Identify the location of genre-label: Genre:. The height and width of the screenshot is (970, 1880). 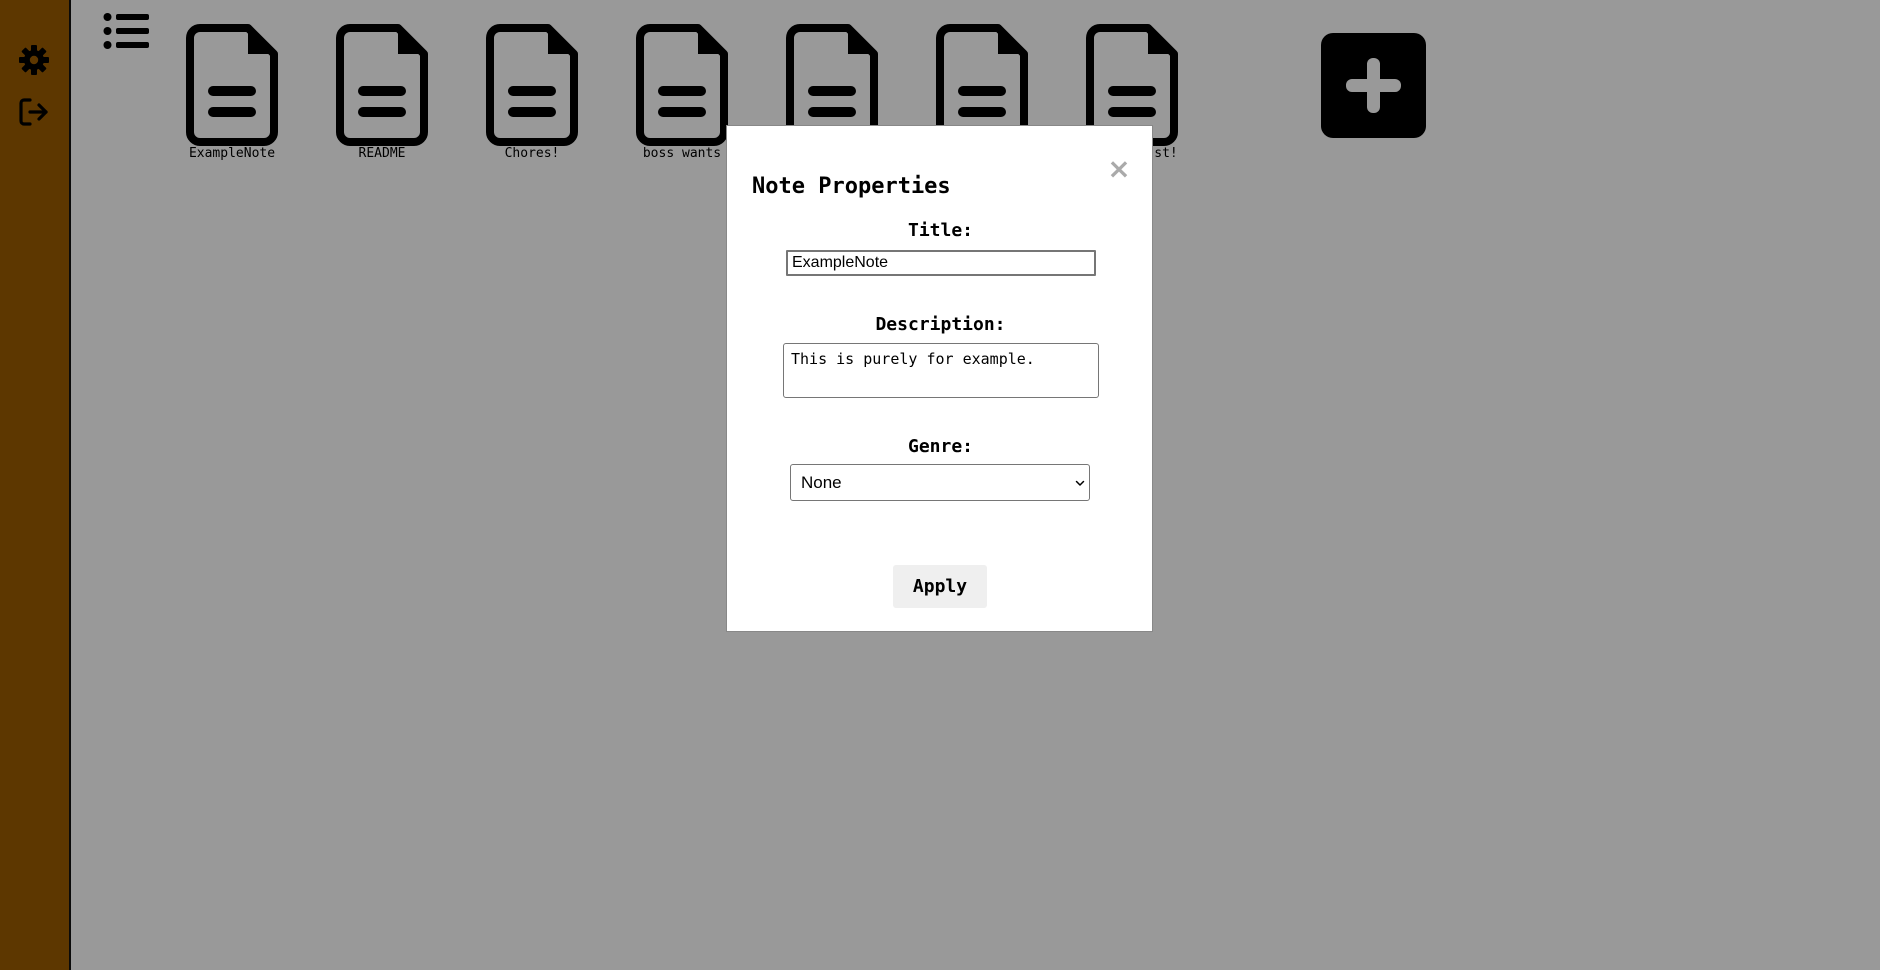
(940, 446).